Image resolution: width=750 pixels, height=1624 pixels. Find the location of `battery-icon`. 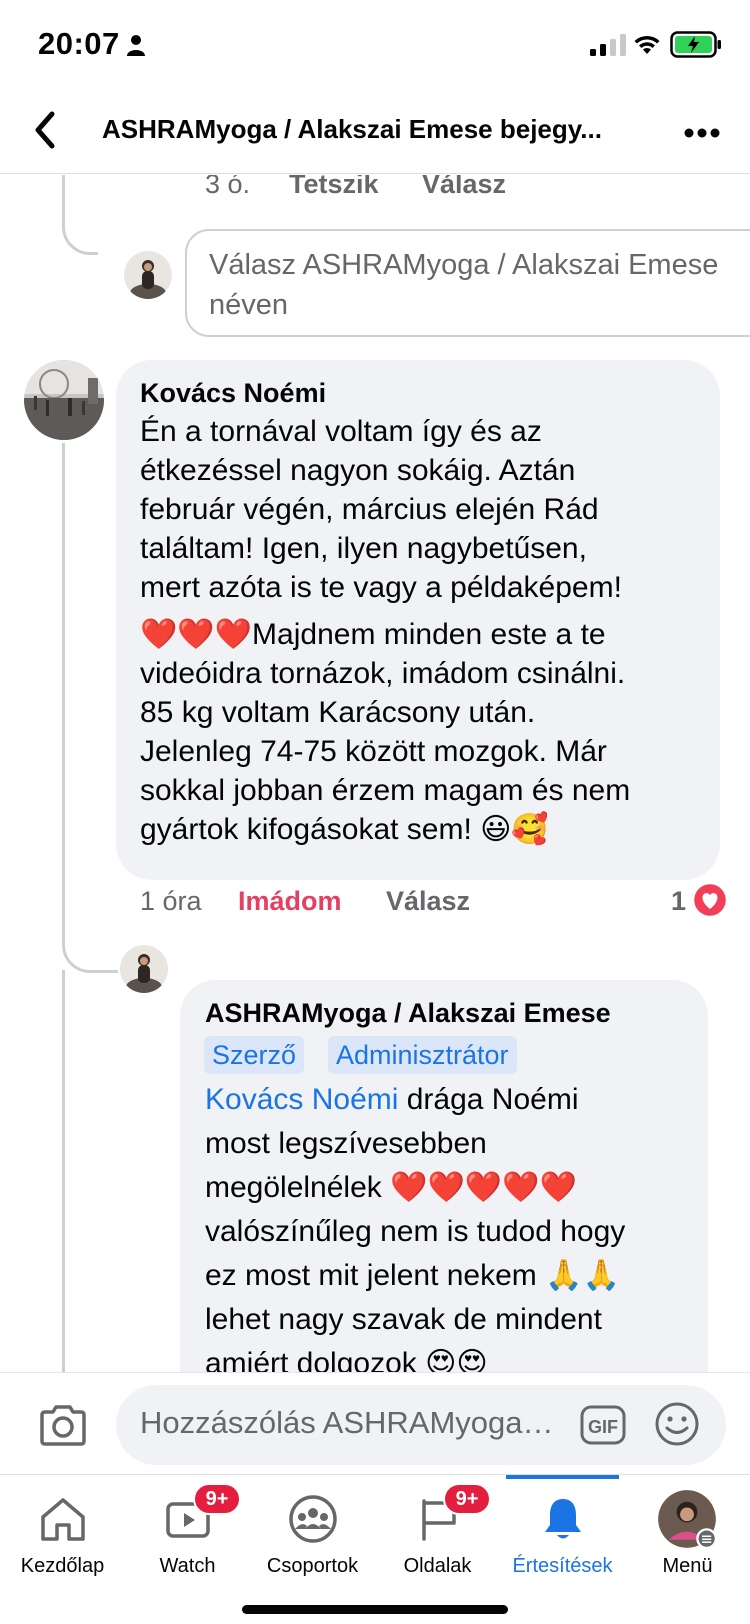

battery-icon is located at coordinates (695, 44).